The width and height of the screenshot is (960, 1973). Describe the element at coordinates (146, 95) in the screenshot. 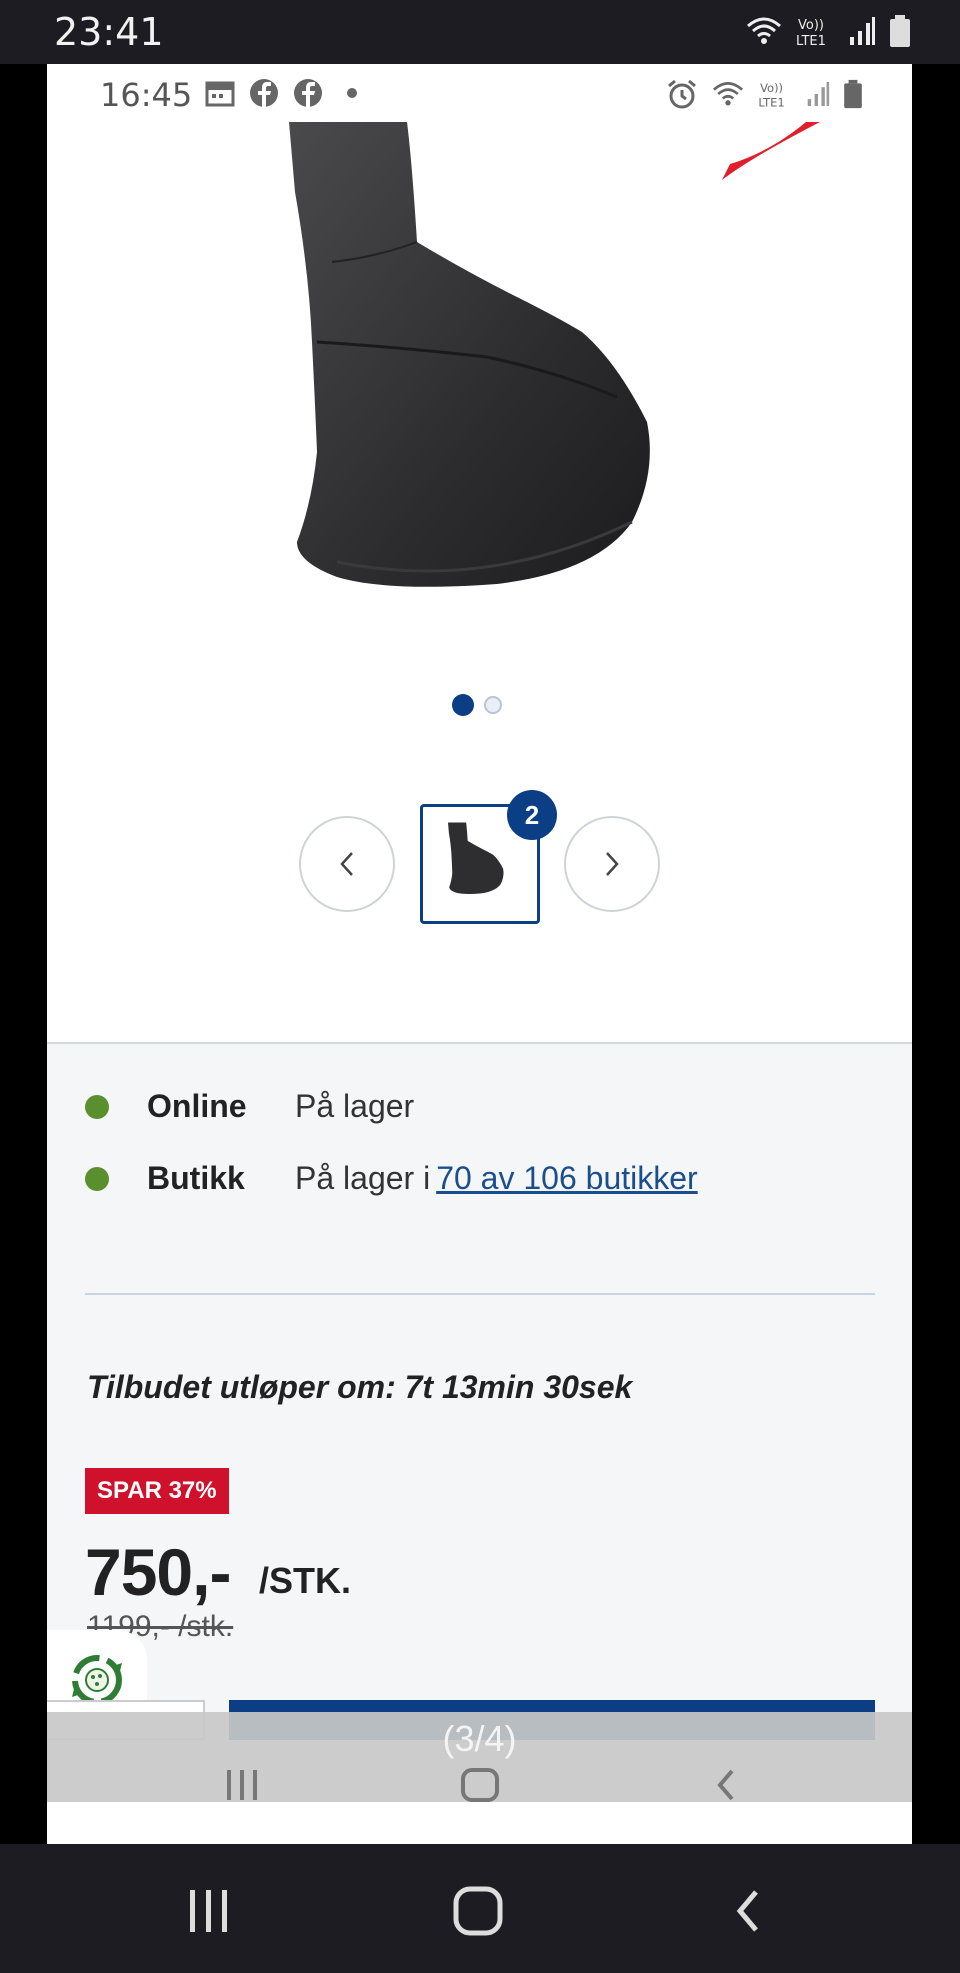

I see `inner-status-time: 16:45` at that location.